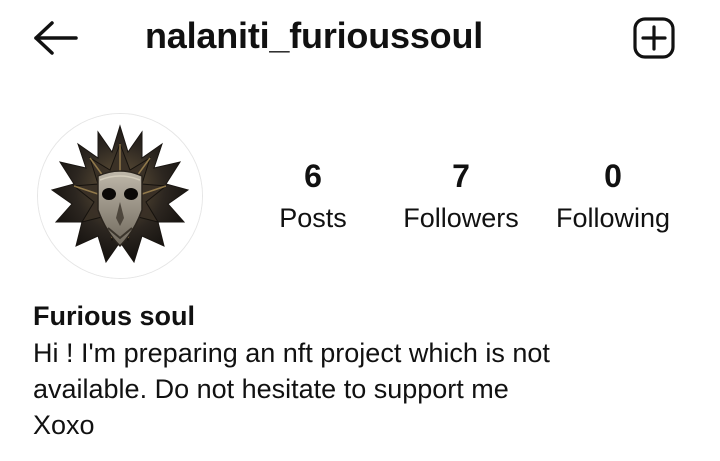 The width and height of the screenshot is (720, 461). I want to click on avatar, so click(120, 196).